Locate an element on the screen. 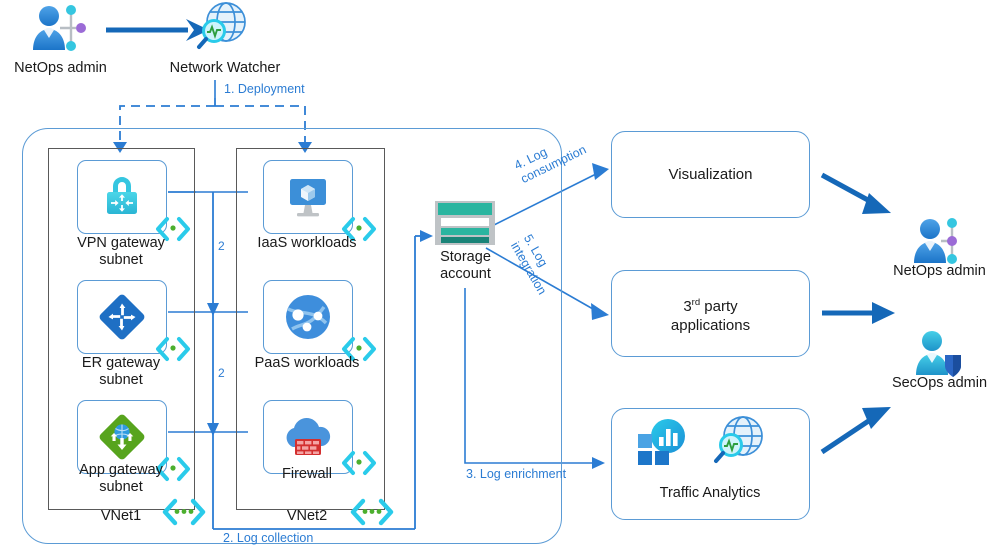  subnet-vpn-gateway-label: VPN gateway subnet is located at coordinates (121, 251).